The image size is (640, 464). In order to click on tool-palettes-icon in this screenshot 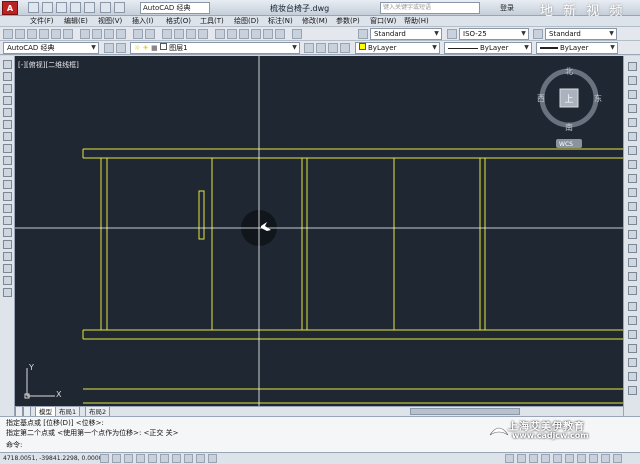, I will do `click(244, 34)`.